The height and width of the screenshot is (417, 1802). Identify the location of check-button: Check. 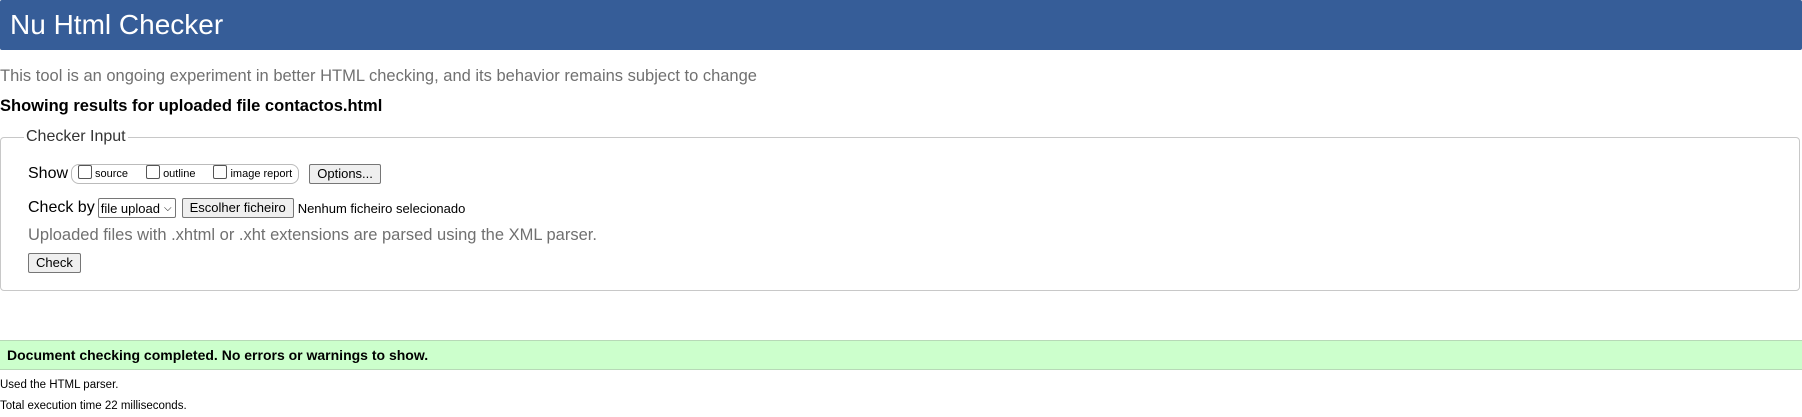
(54, 263).